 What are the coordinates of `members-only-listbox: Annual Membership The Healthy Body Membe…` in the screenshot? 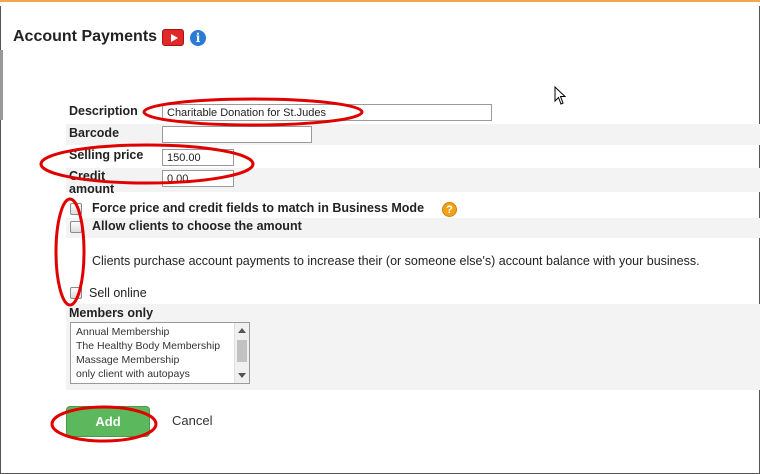 It's located at (160, 353).